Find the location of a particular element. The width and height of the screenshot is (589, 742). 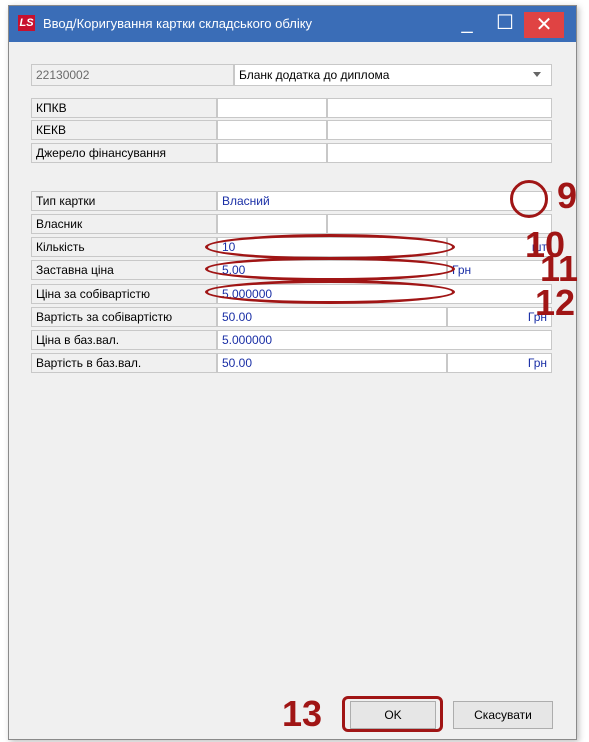

ok-button: OK is located at coordinates (393, 715).